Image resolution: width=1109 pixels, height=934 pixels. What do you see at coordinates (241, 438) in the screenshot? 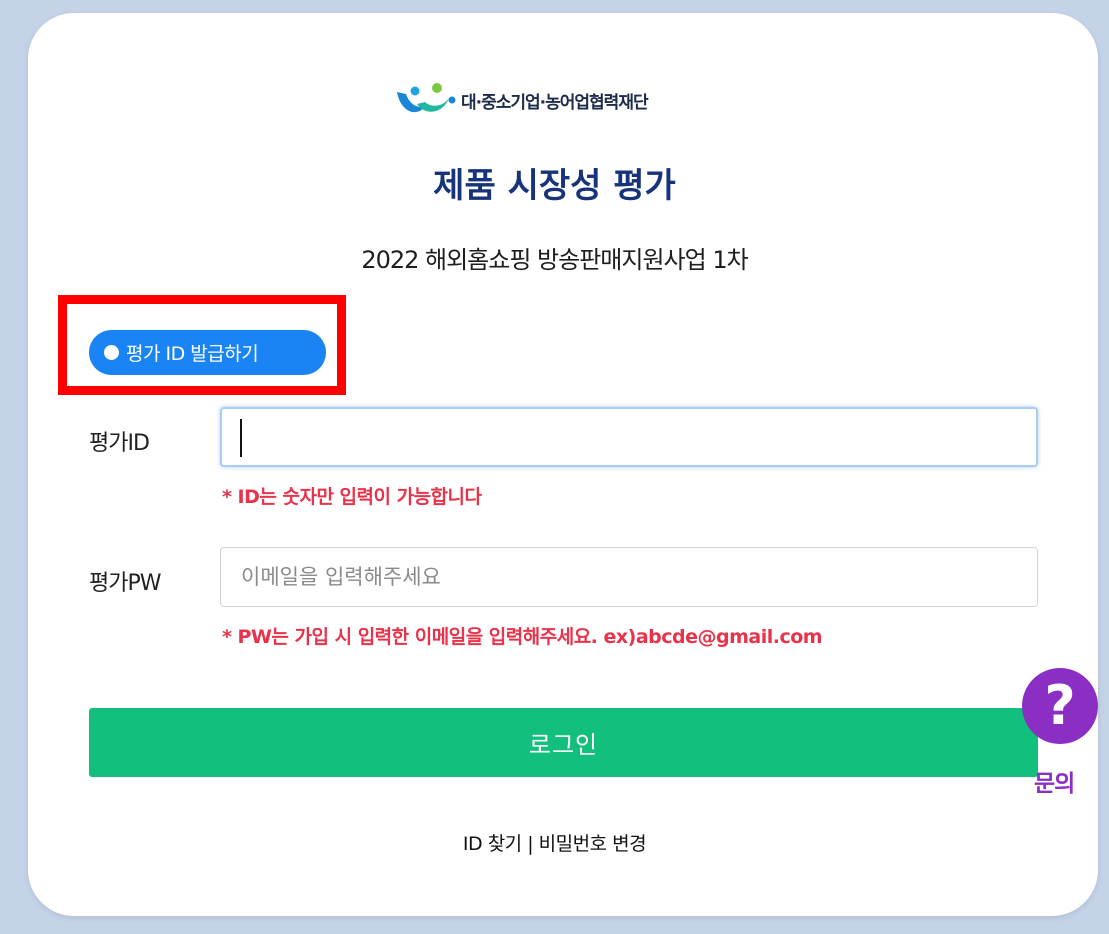
I see `text-caret` at bounding box center [241, 438].